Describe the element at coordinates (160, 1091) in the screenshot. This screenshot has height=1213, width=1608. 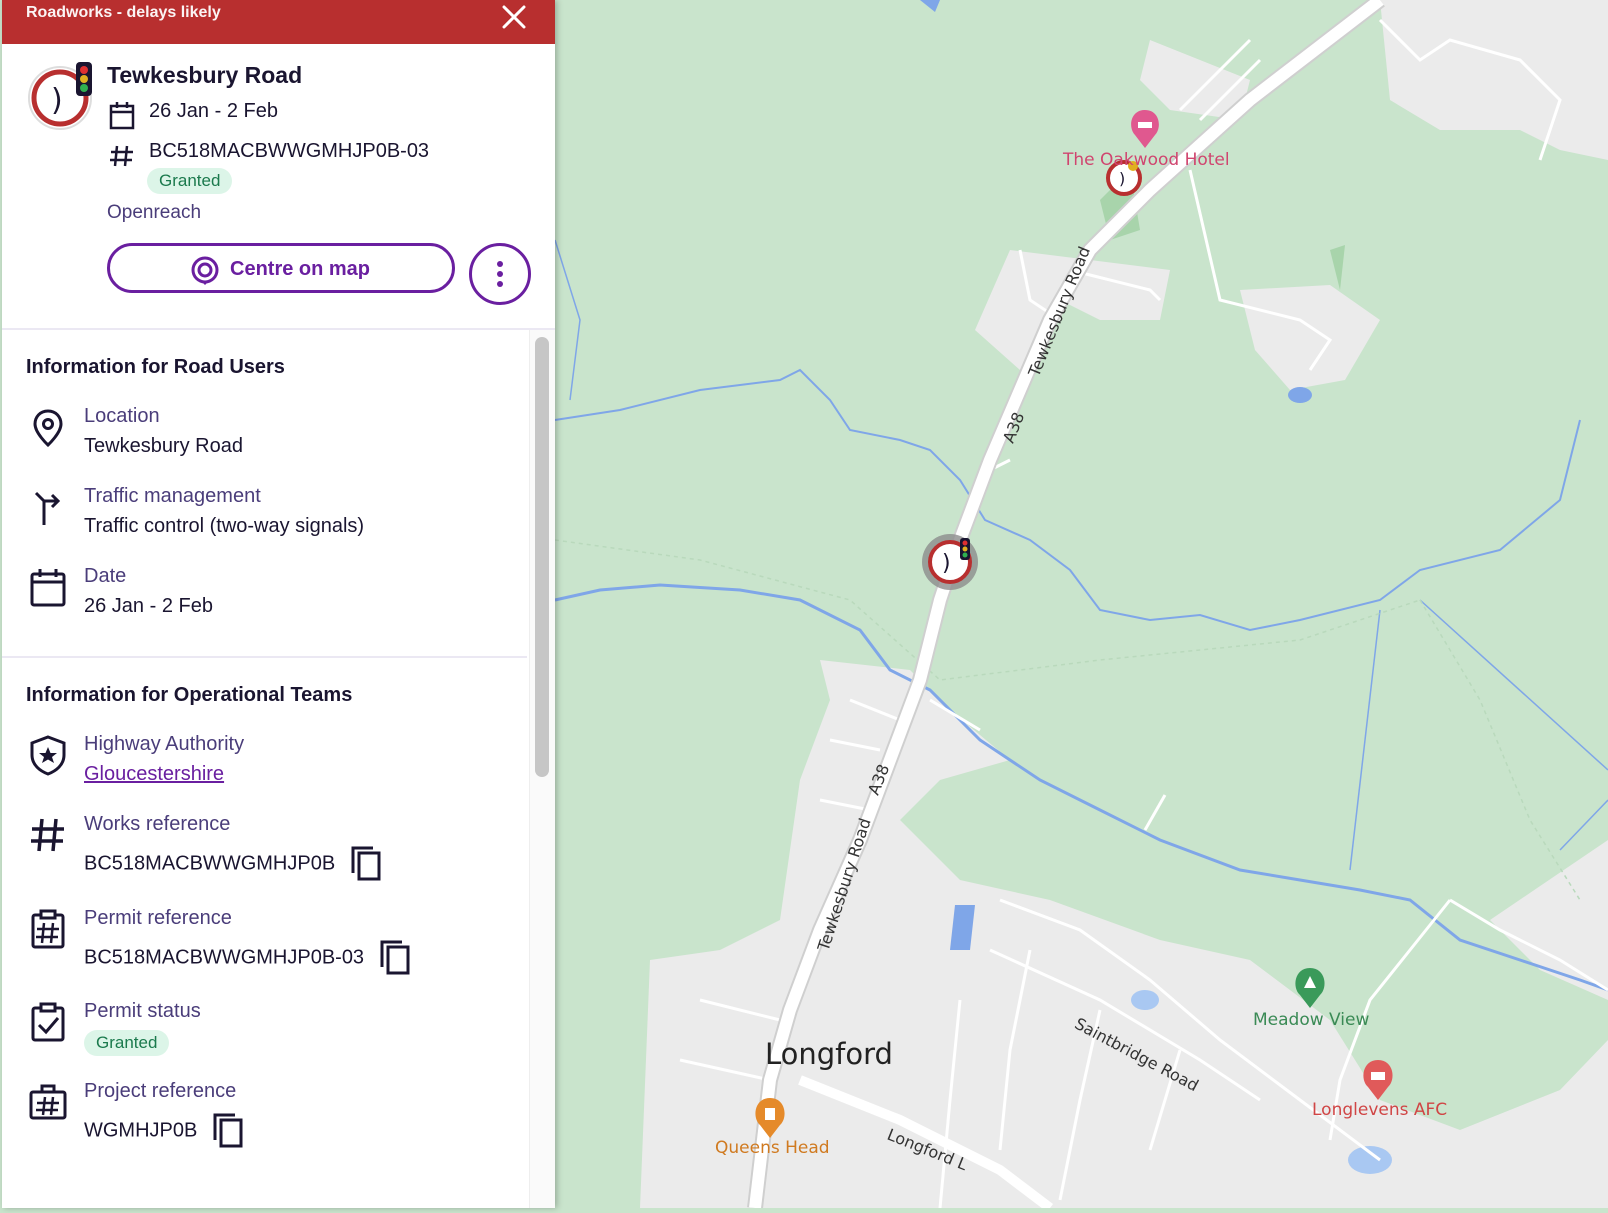
I see `project-reference-label: Project reference` at that location.